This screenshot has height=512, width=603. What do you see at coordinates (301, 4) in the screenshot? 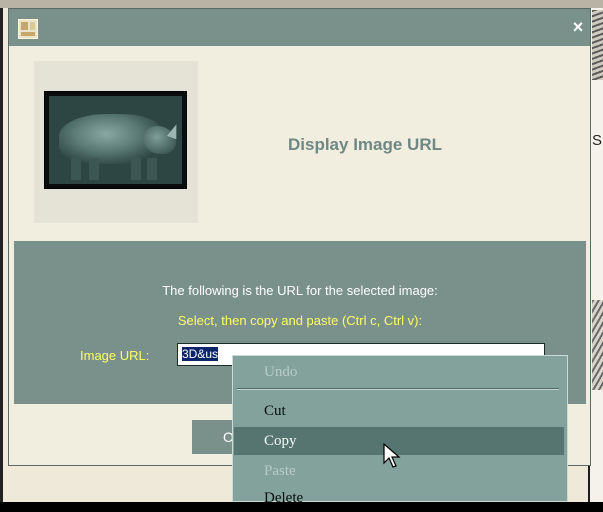
I see `background-top-strip` at bounding box center [301, 4].